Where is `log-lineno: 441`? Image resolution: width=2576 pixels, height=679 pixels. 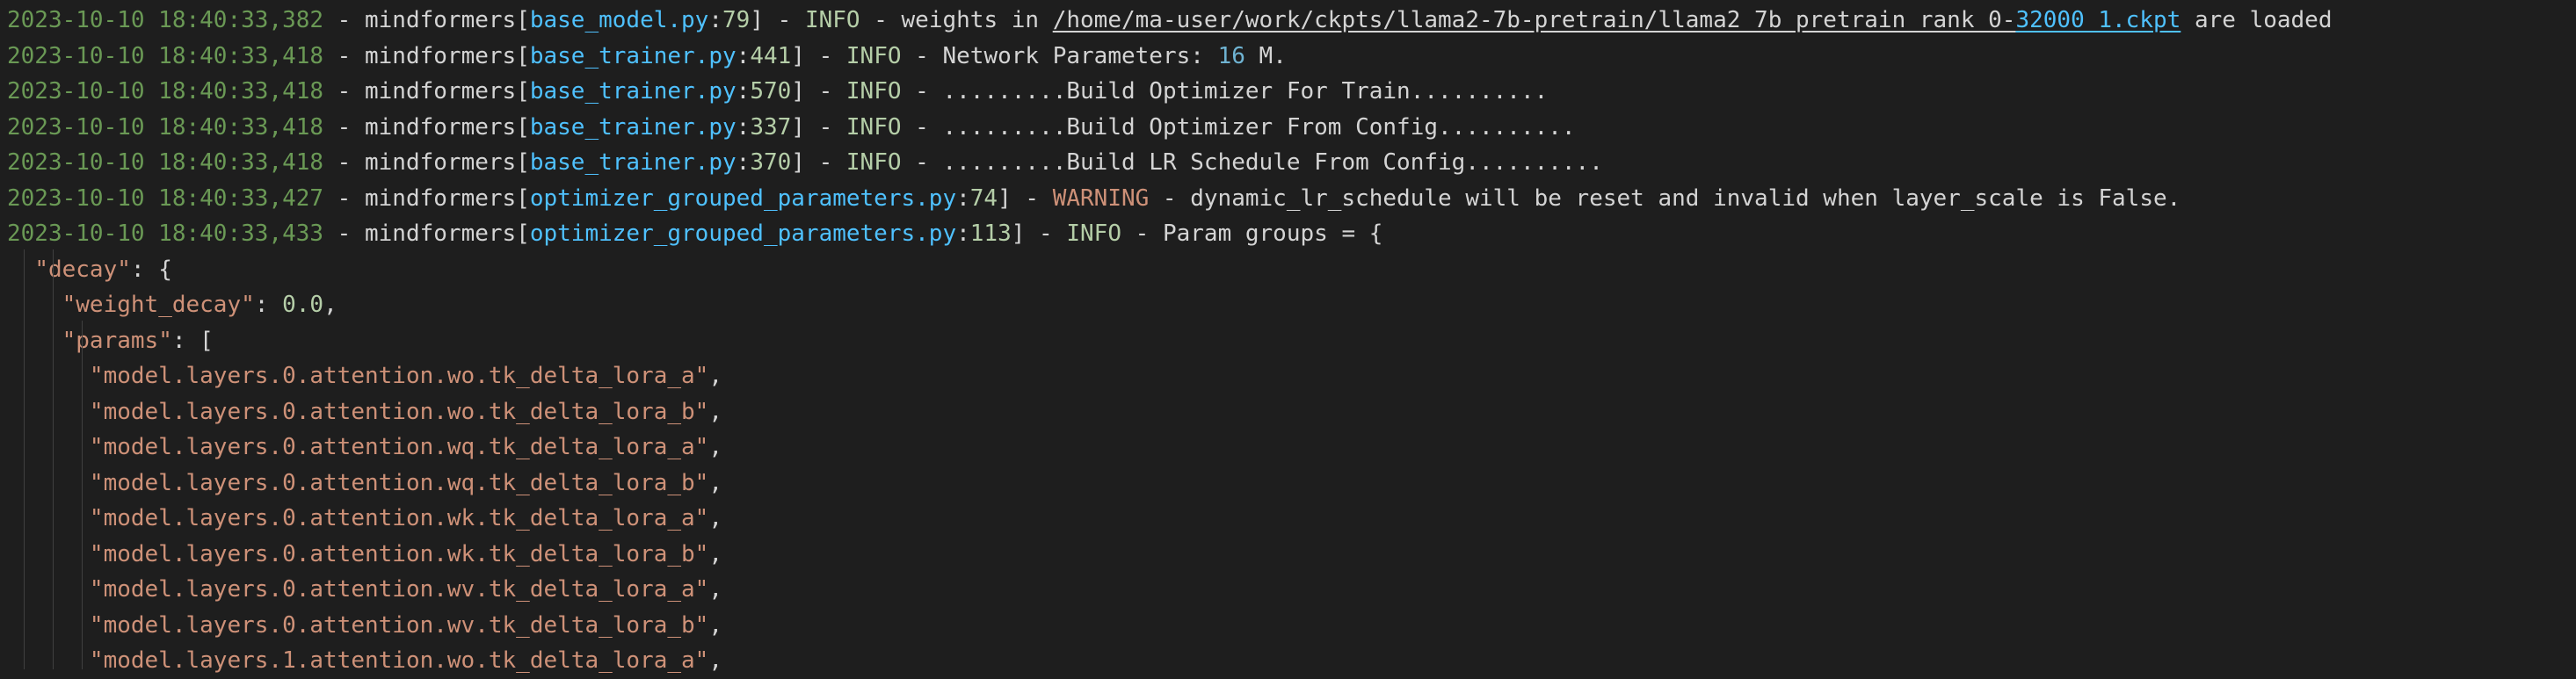
log-lineno: 441 is located at coordinates (771, 55).